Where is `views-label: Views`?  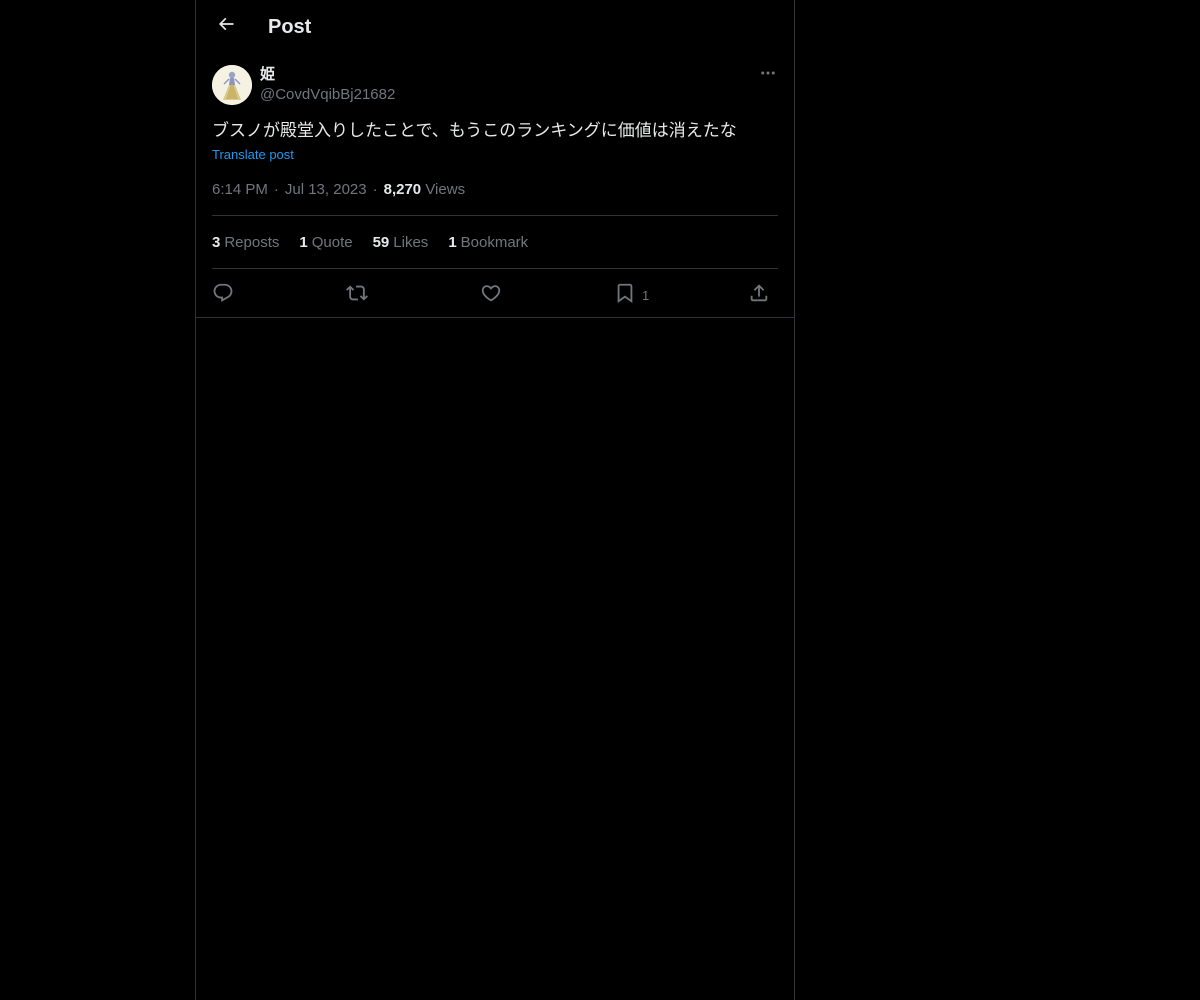 views-label: Views is located at coordinates (445, 189).